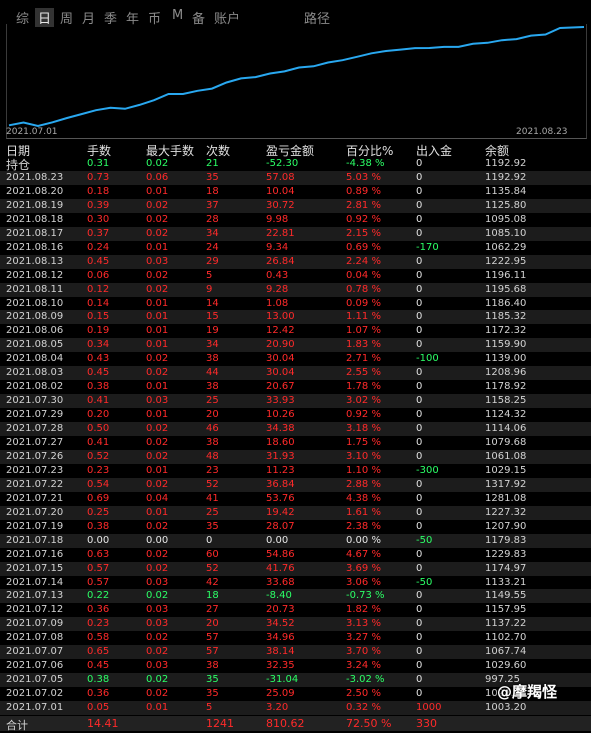 The height and width of the screenshot is (733, 591). Describe the element at coordinates (35, 596) in the screenshot. I see `row-date: 2021.07.13` at that location.